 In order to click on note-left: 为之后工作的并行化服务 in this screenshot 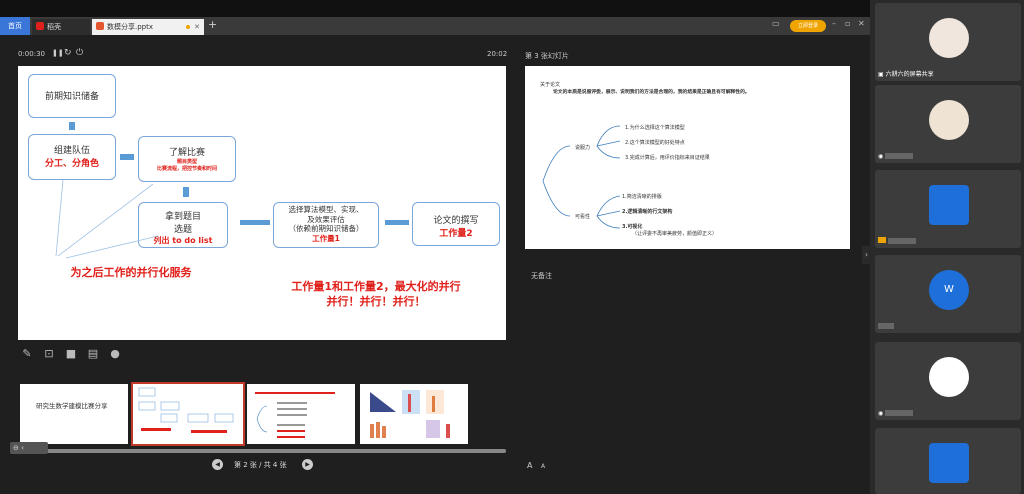, I will do `click(131, 272)`.